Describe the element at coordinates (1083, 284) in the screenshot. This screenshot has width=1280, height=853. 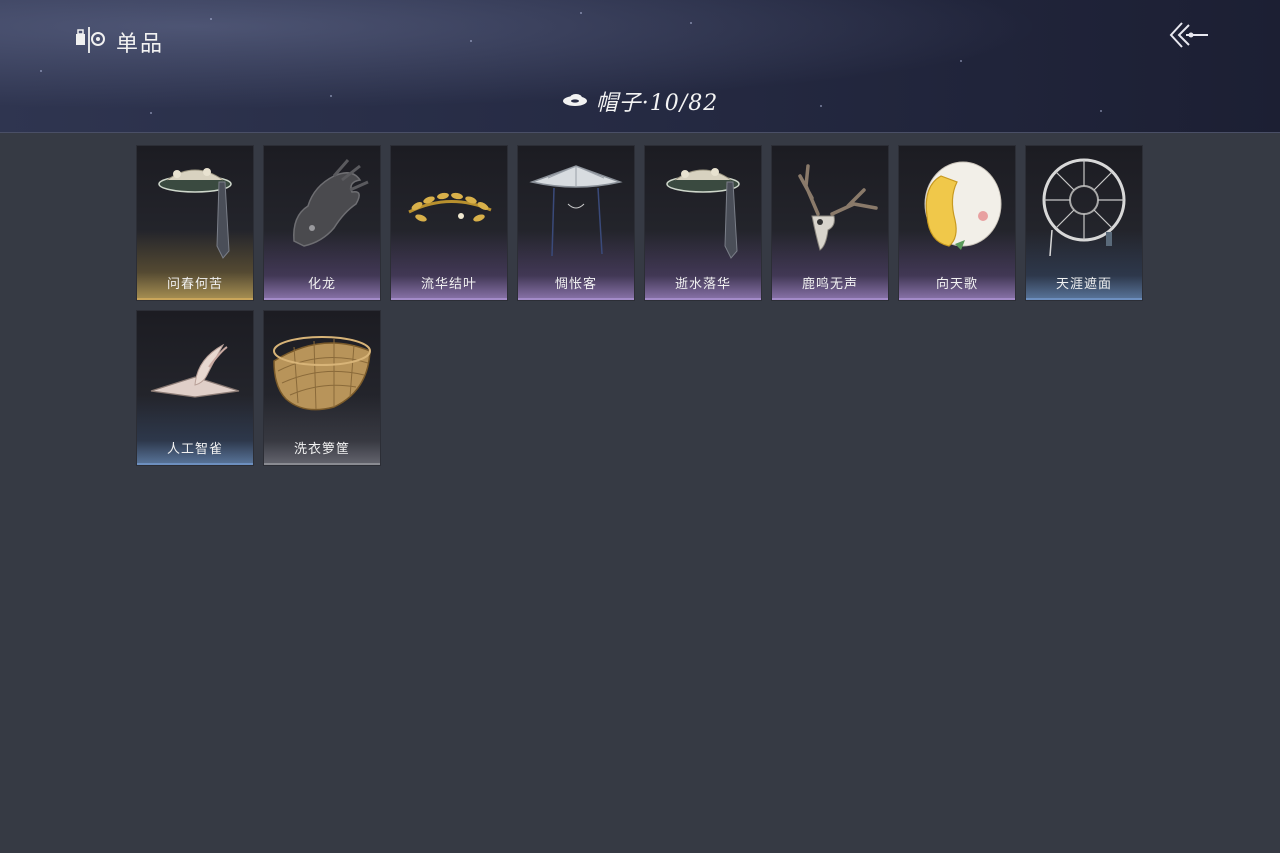
I see `item-name: 天涯遮面` at that location.